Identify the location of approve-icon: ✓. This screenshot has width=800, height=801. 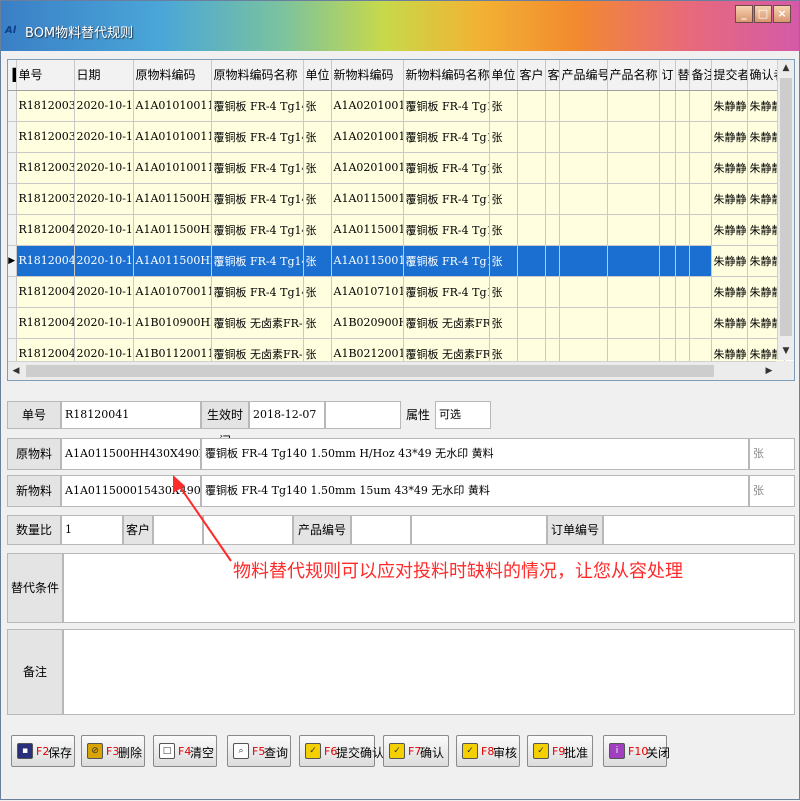
(541, 751).